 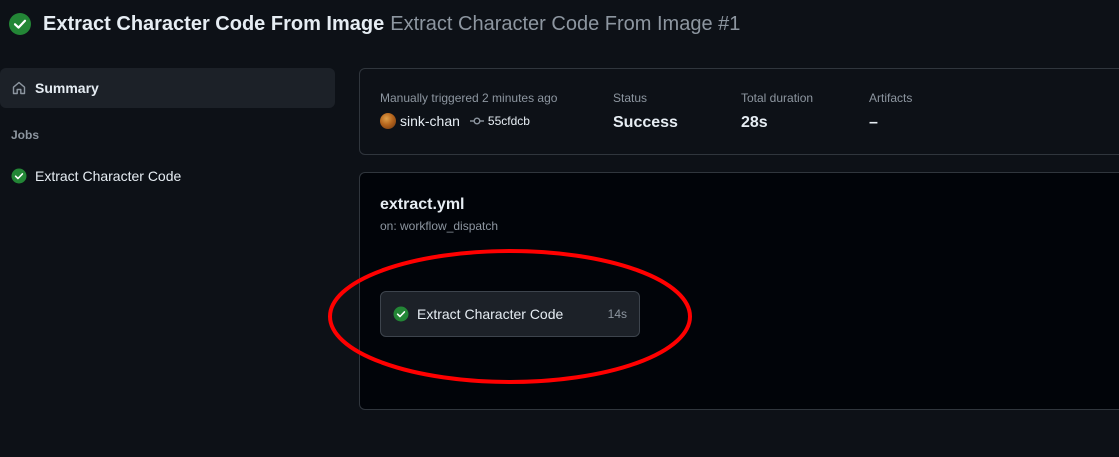 What do you see at coordinates (422, 204) in the screenshot?
I see `workflow-file-name: extract.yml` at bounding box center [422, 204].